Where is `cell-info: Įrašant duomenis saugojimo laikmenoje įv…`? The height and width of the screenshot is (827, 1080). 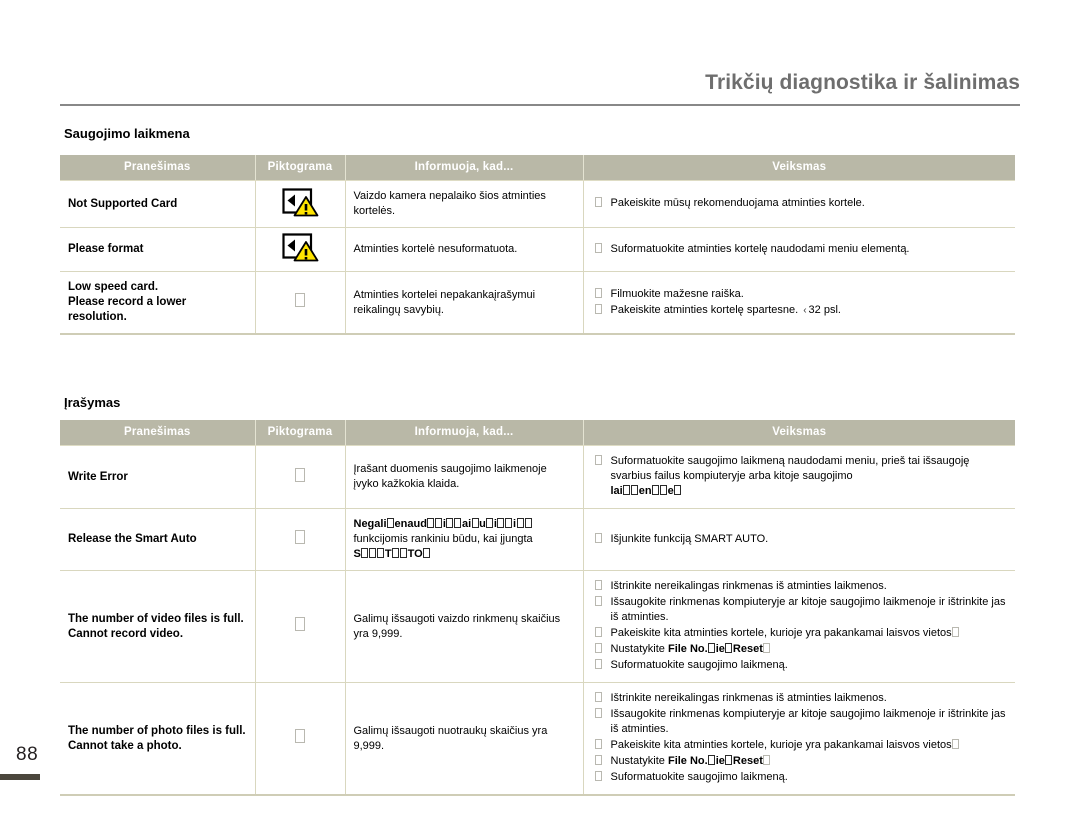
cell-info: Įrašant duomenis saugojimo laikmenoje įv… is located at coordinates (464, 477).